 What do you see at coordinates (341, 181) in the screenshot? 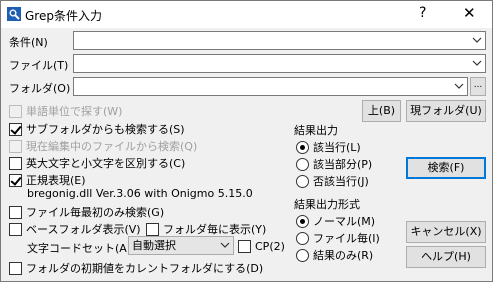
I see `radio-label: 否該当行(J)` at bounding box center [341, 181].